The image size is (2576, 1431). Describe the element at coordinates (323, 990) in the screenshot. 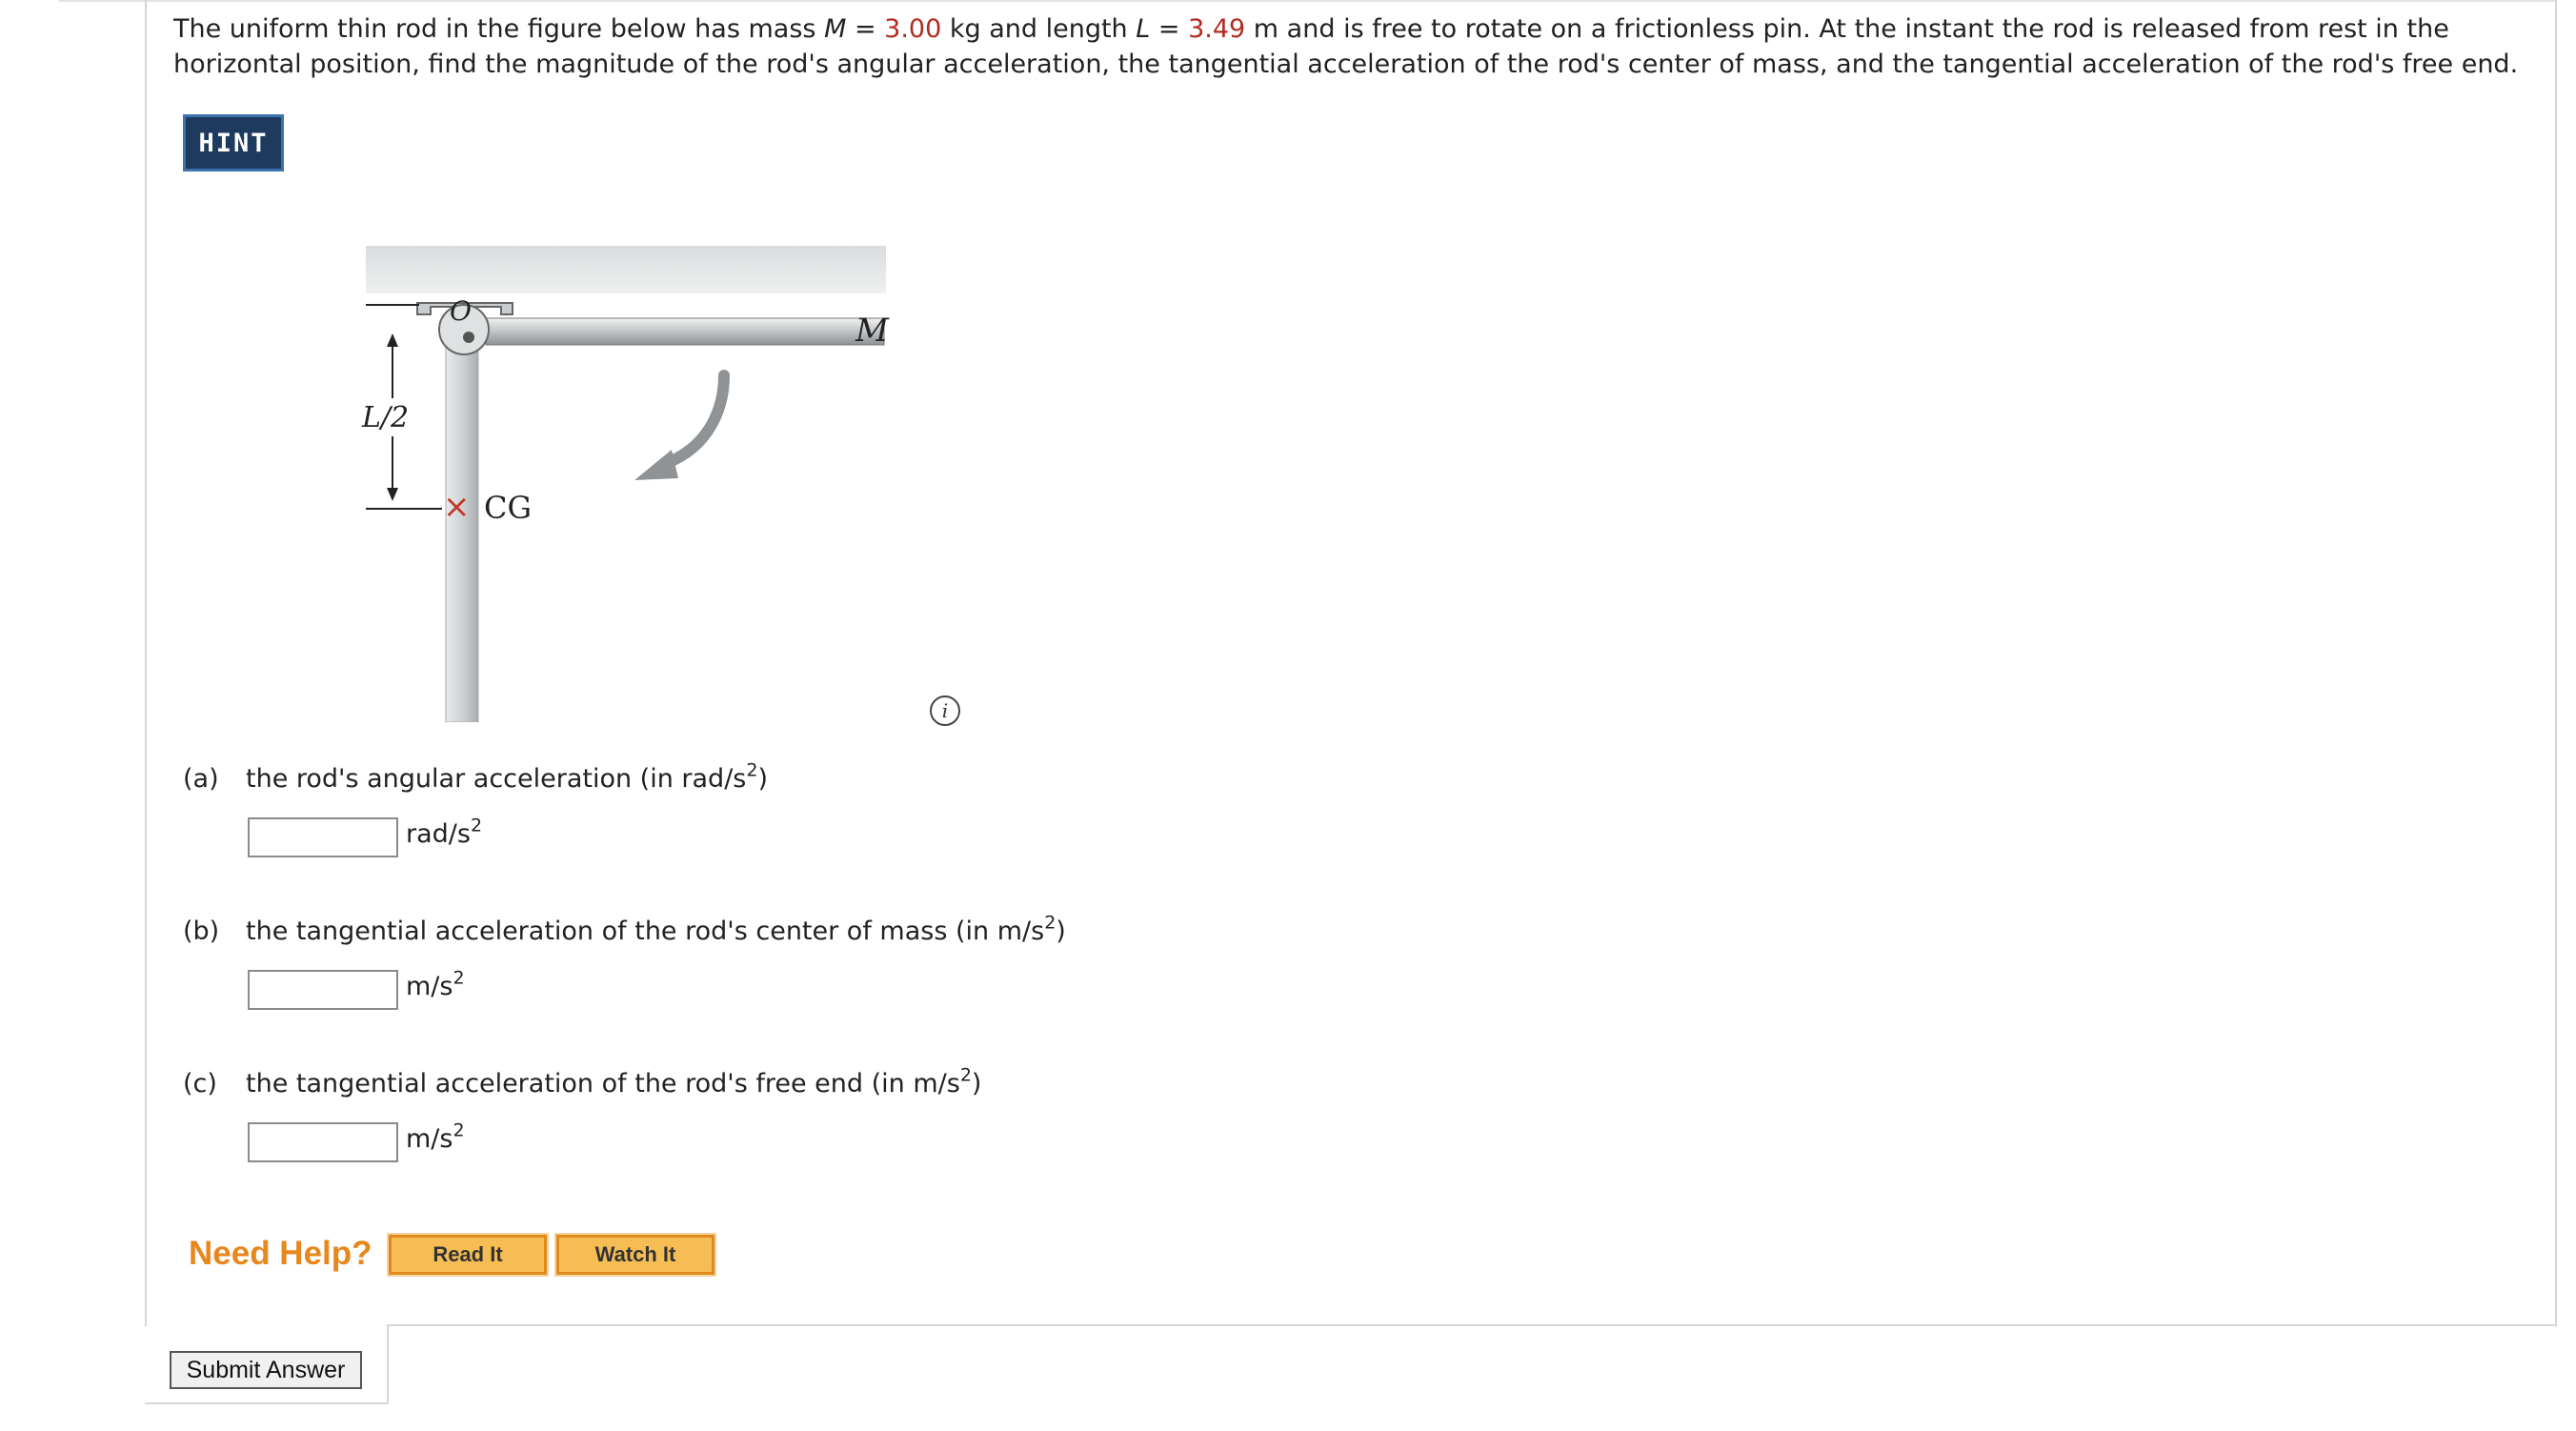

I see `answer-b-input` at that location.